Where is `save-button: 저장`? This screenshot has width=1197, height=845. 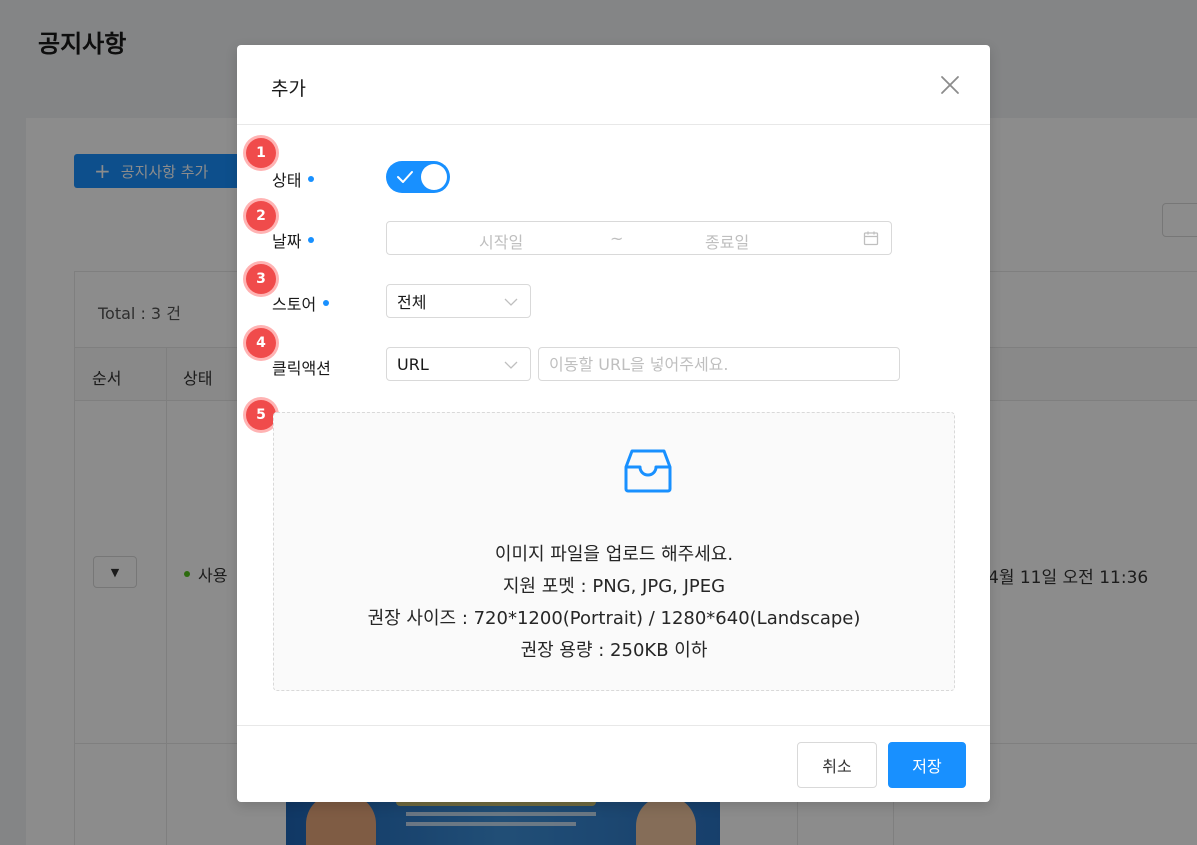 save-button: 저장 is located at coordinates (927, 765).